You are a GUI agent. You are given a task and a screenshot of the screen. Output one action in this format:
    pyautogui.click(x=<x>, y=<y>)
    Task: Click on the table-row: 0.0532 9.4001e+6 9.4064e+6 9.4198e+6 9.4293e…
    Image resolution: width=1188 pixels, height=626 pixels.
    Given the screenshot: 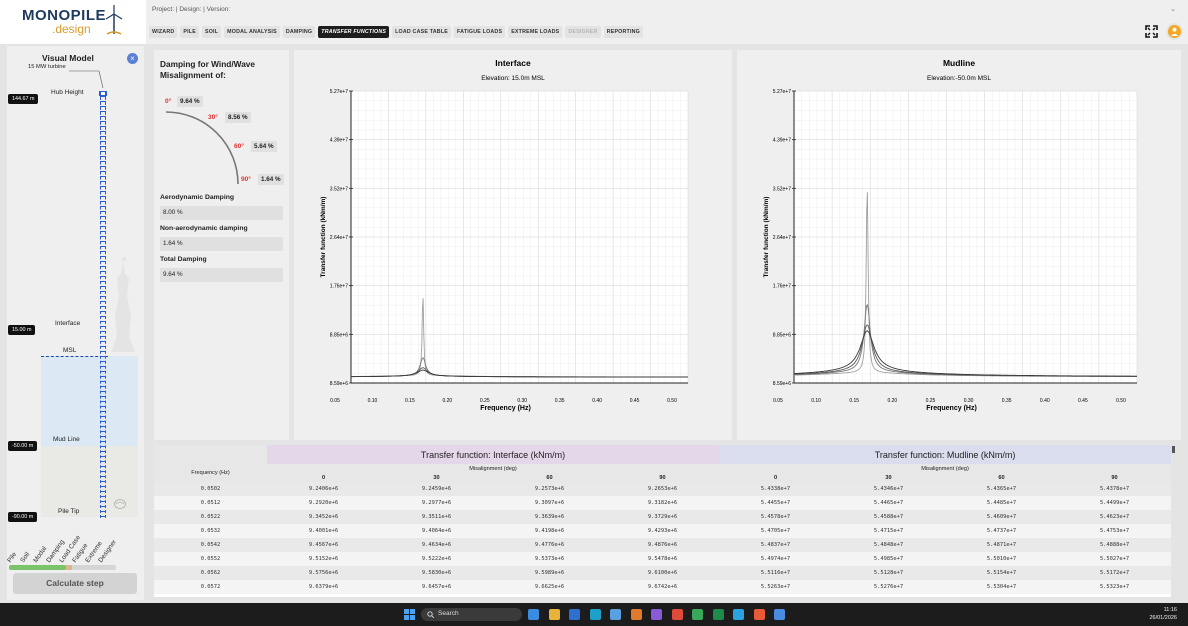 What is the action you would take?
    pyautogui.click(x=662, y=531)
    